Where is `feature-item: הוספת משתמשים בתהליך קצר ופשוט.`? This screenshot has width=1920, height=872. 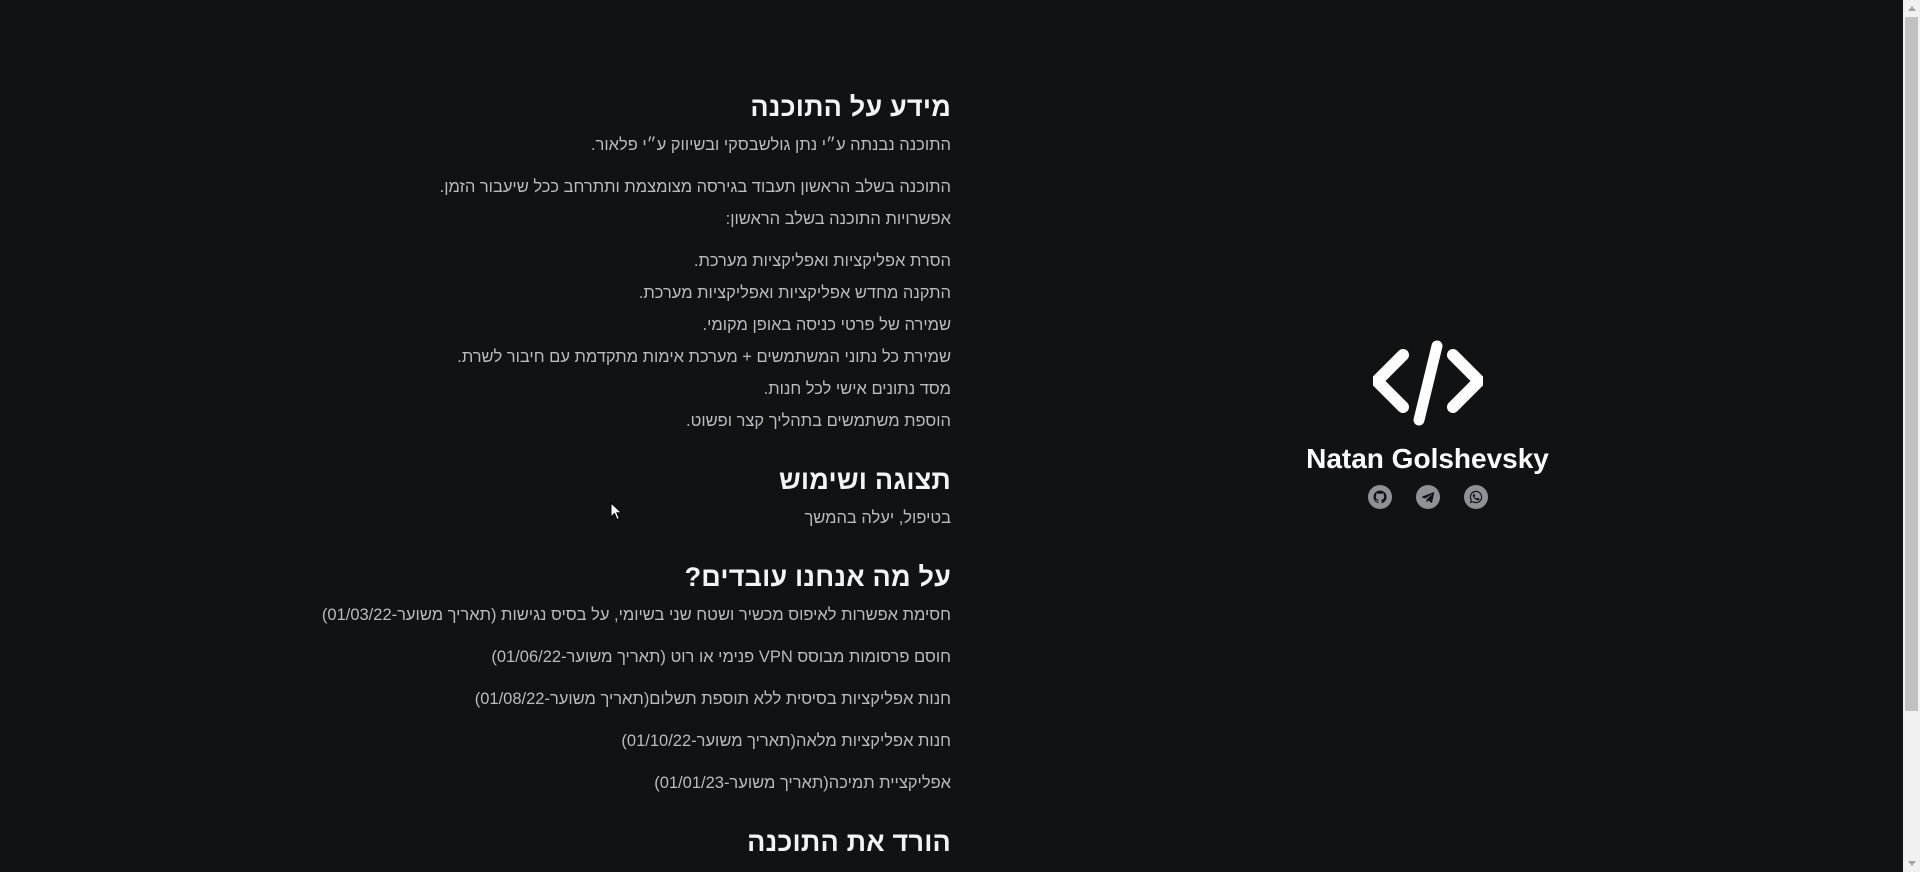
feature-item: הוספת משתמשים בתהליך קצר ופשוט. is located at coordinates (818, 421).